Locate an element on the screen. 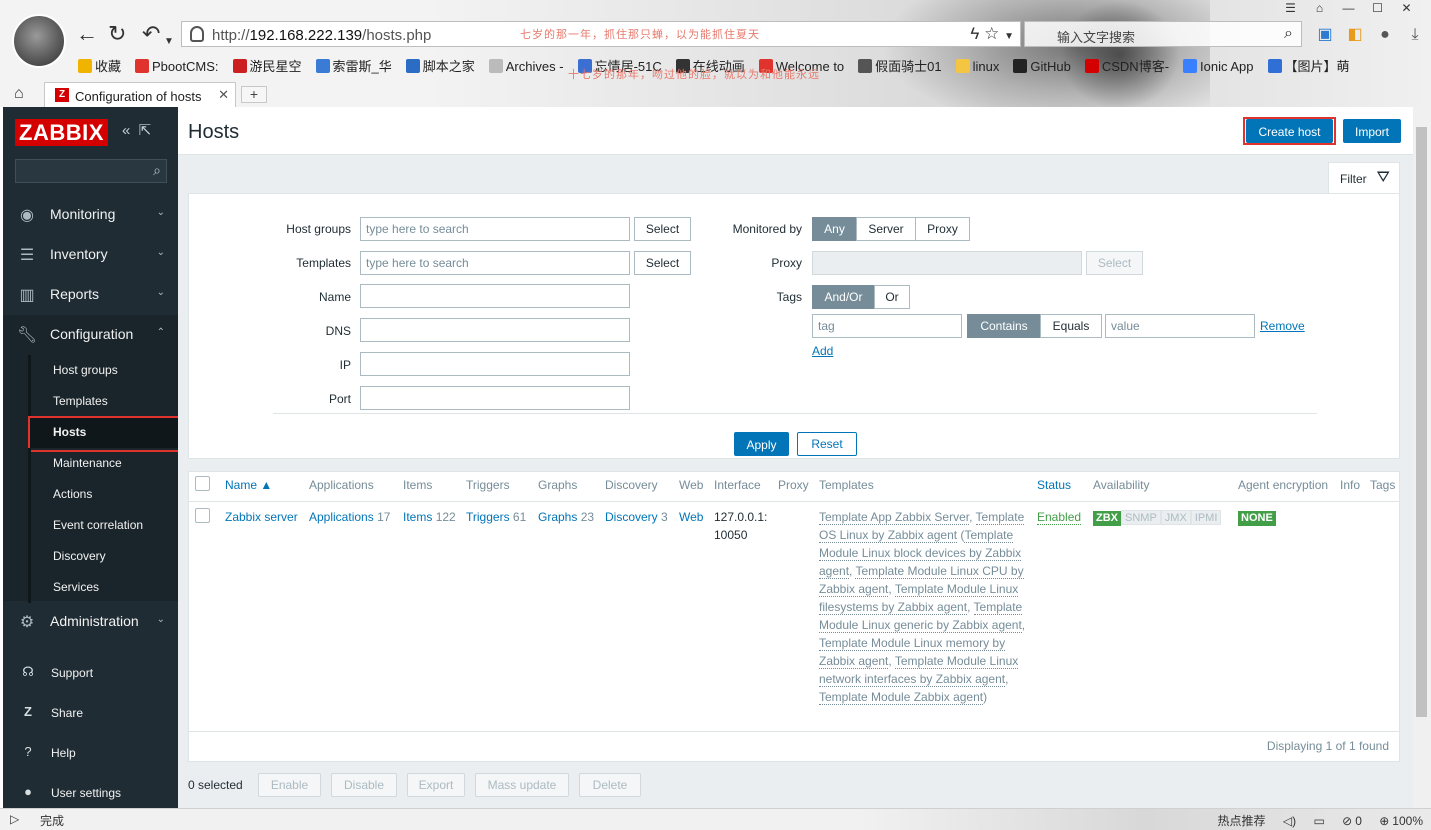  maximize-icon: ☐ is located at coordinates (1377, 8).